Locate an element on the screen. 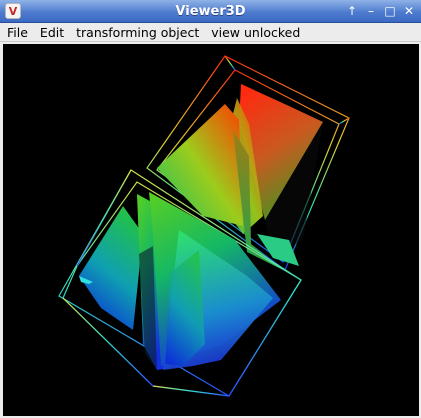 The width and height of the screenshot is (421, 418). close-icon: ✕ is located at coordinates (409, 11).